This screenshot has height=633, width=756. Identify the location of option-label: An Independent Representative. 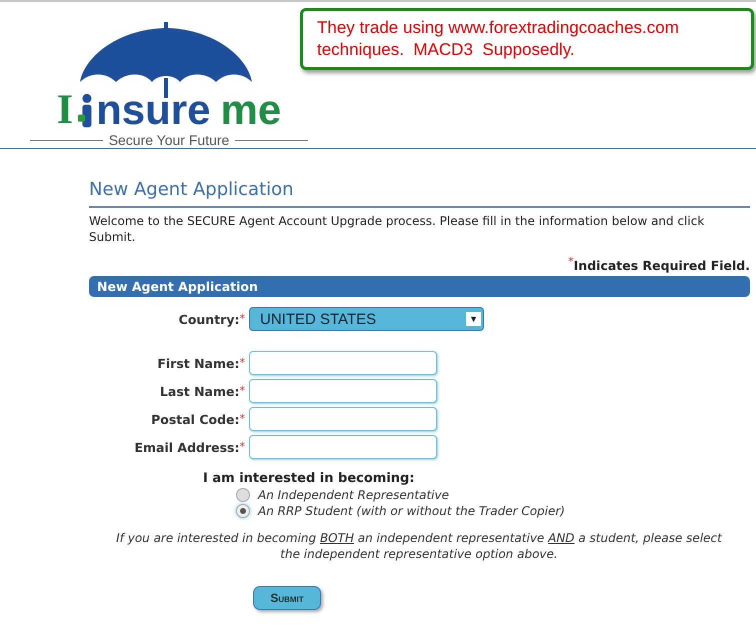
(353, 495).